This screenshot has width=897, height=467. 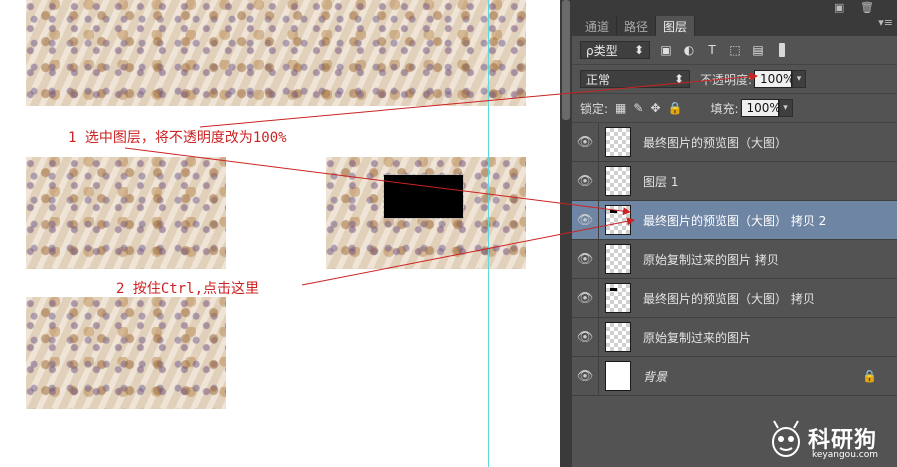 What do you see at coordinates (785, 108) in the screenshot?
I see `fill-dropdown: ▾` at bounding box center [785, 108].